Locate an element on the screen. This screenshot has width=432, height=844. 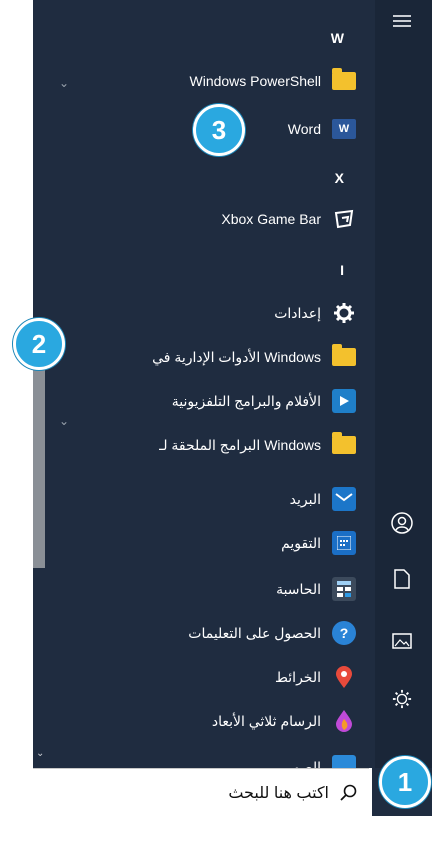
app-label: التقويم is located at coordinates (301, 542).